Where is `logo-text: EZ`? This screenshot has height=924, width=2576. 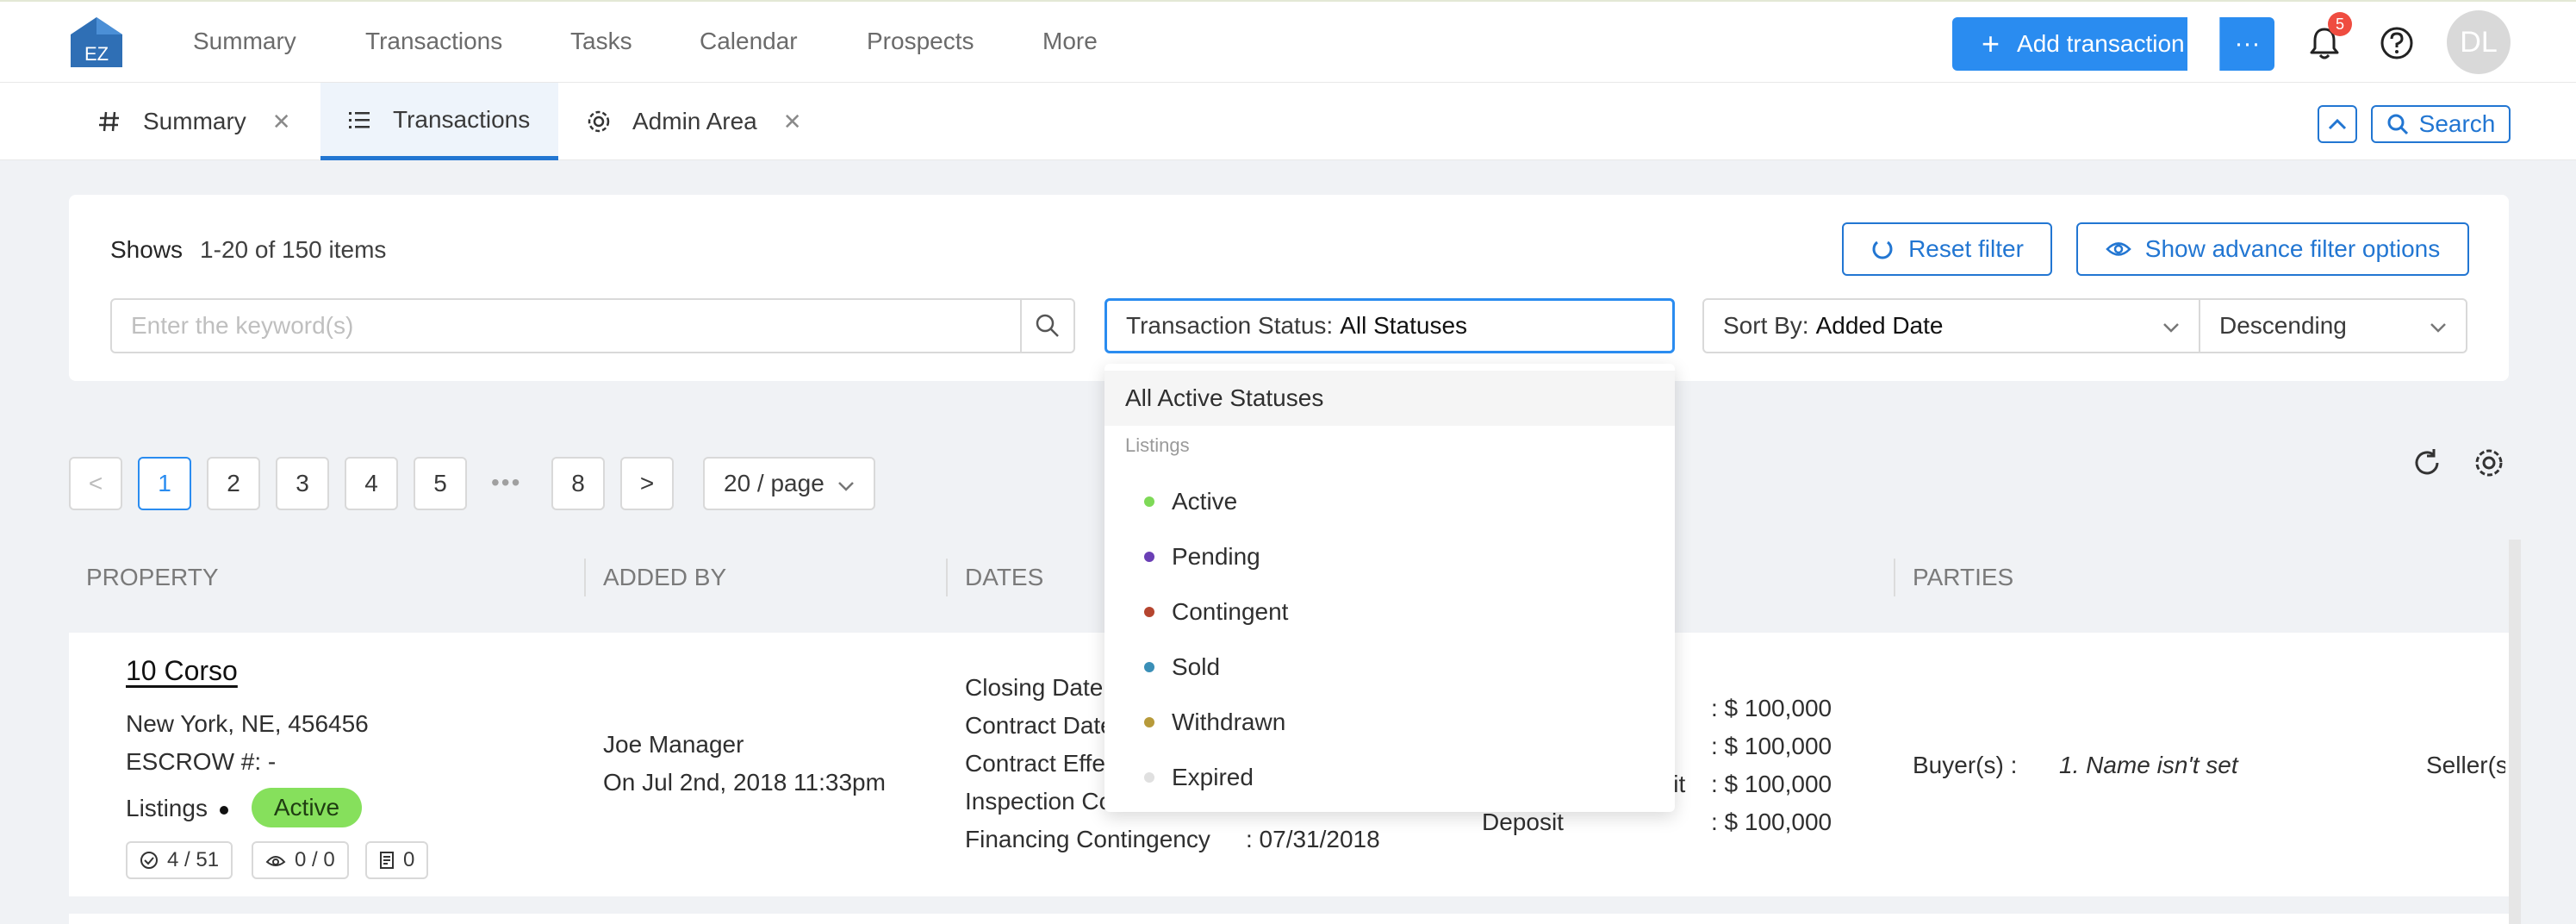
logo-text: EZ is located at coordinates (97, 54).